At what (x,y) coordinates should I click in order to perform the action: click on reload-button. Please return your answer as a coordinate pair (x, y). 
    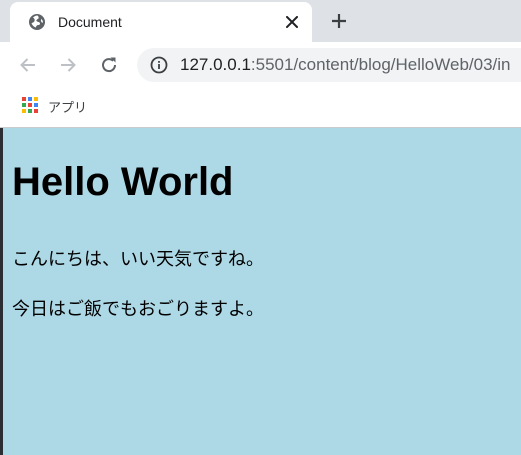
    Looking at the image, I should click on (109, 65).